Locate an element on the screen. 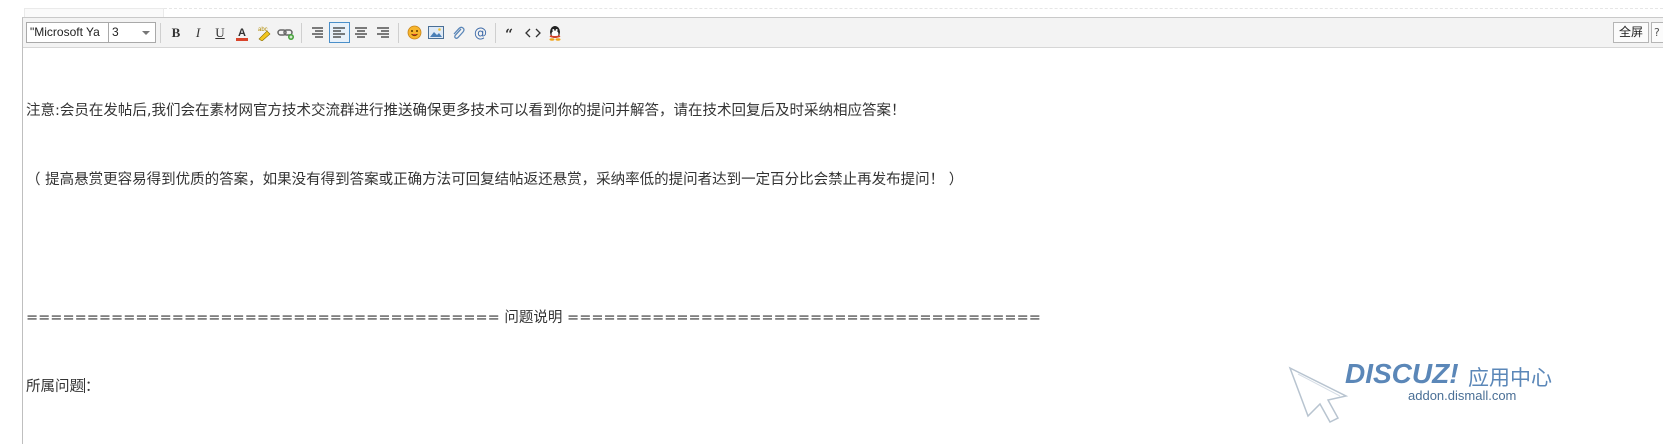 This screenshot has width=1663, height=444. align-center-icon is located at coordinates (361, 32).